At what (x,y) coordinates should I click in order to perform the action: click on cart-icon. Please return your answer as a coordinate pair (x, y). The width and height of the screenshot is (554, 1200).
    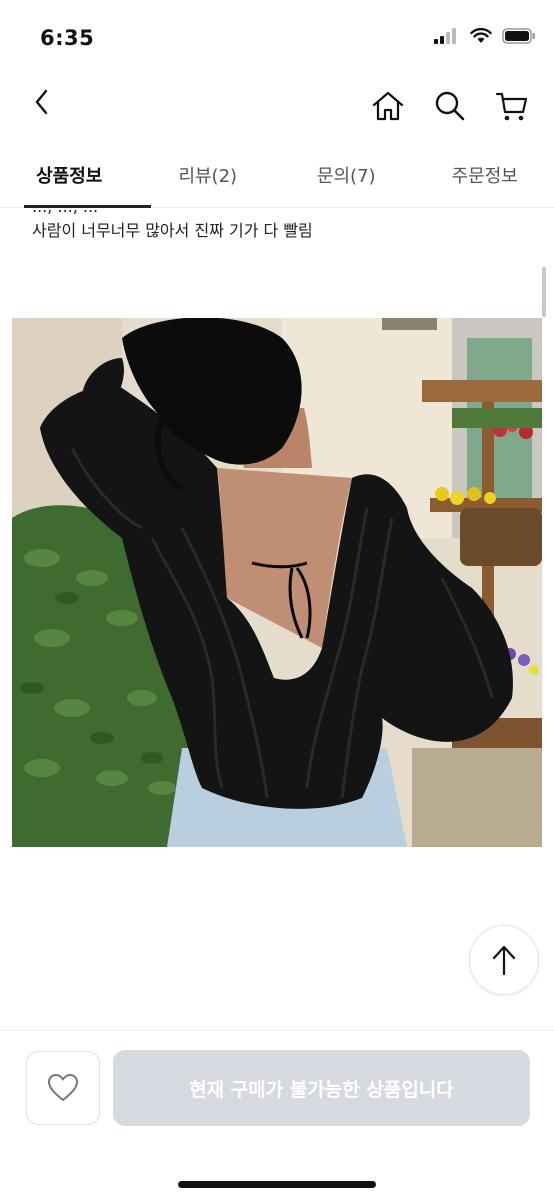
    Looking at the image, I should click on (511, 106).